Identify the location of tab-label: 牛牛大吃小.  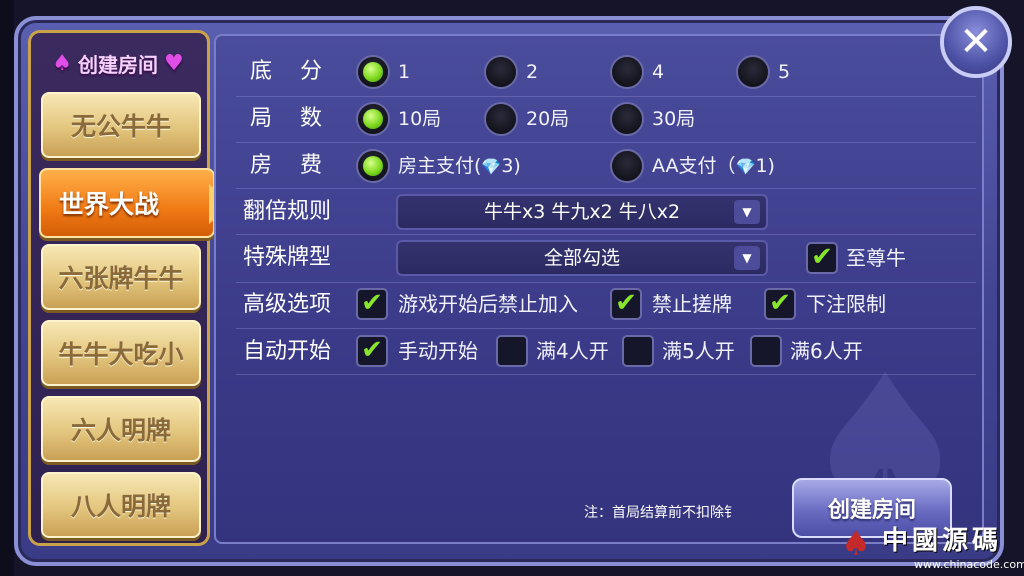
(121, 354).